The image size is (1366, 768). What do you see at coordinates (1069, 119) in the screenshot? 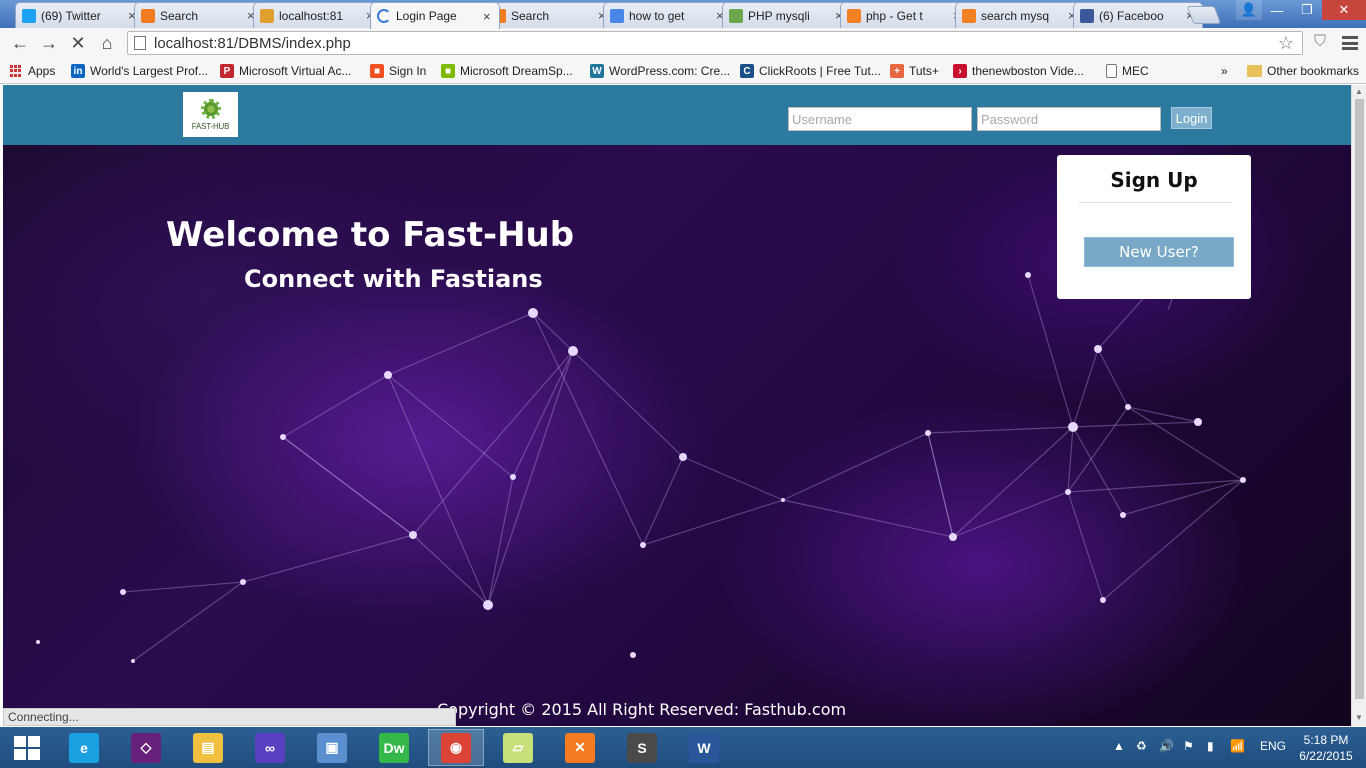
I see `password-input` at bounding box center [1069, 119].